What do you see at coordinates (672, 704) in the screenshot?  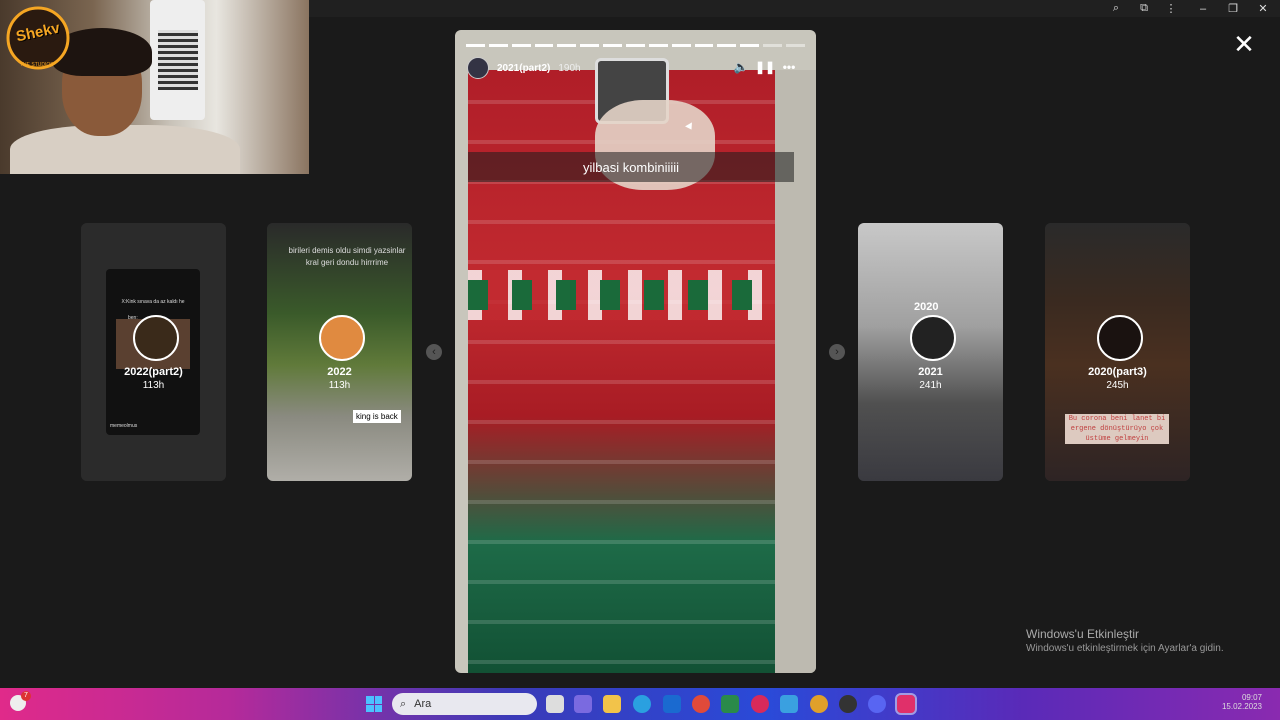 I see `outlook-icon` at bounding box center [672, 704].